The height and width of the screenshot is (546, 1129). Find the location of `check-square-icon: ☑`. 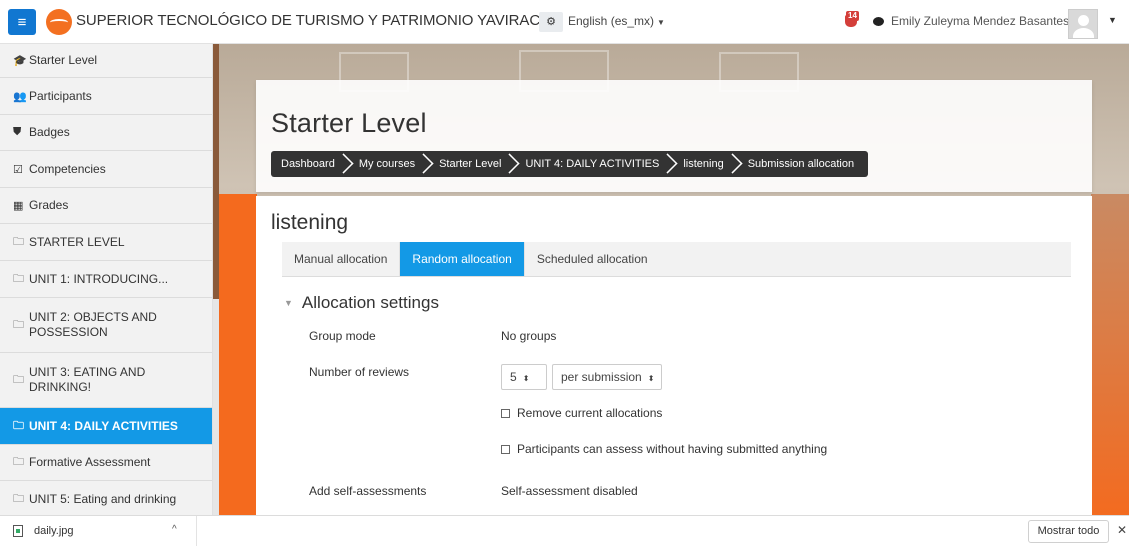

check-square-icon: ☑ is located at coordinates (18, 169).